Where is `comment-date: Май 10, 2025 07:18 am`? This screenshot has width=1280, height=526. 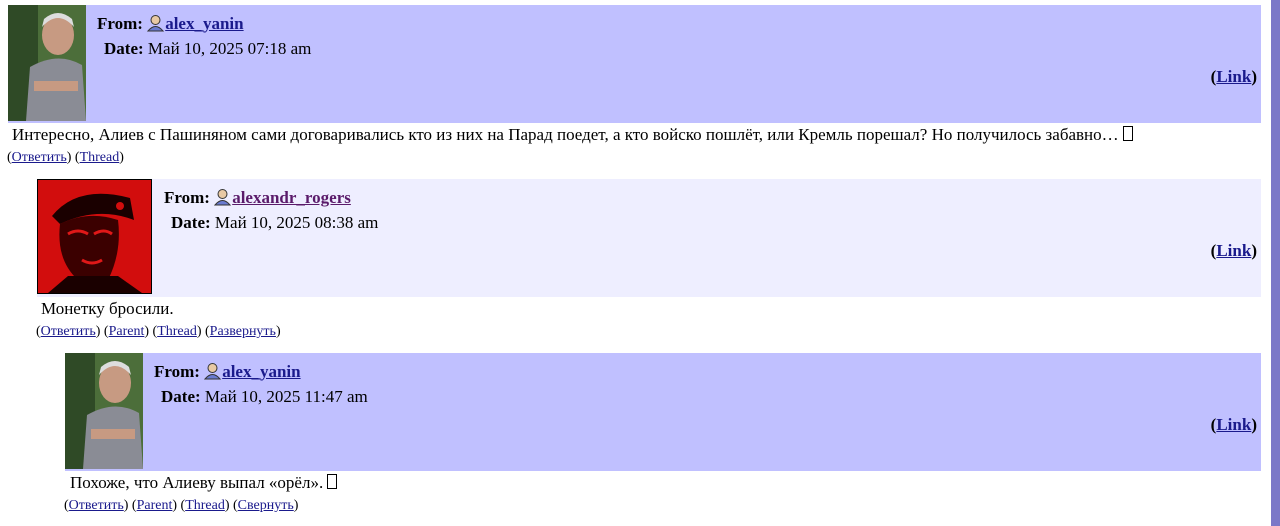
comment-date: Май 10, 2025 07:18 am is located at coordinates (229, 48).